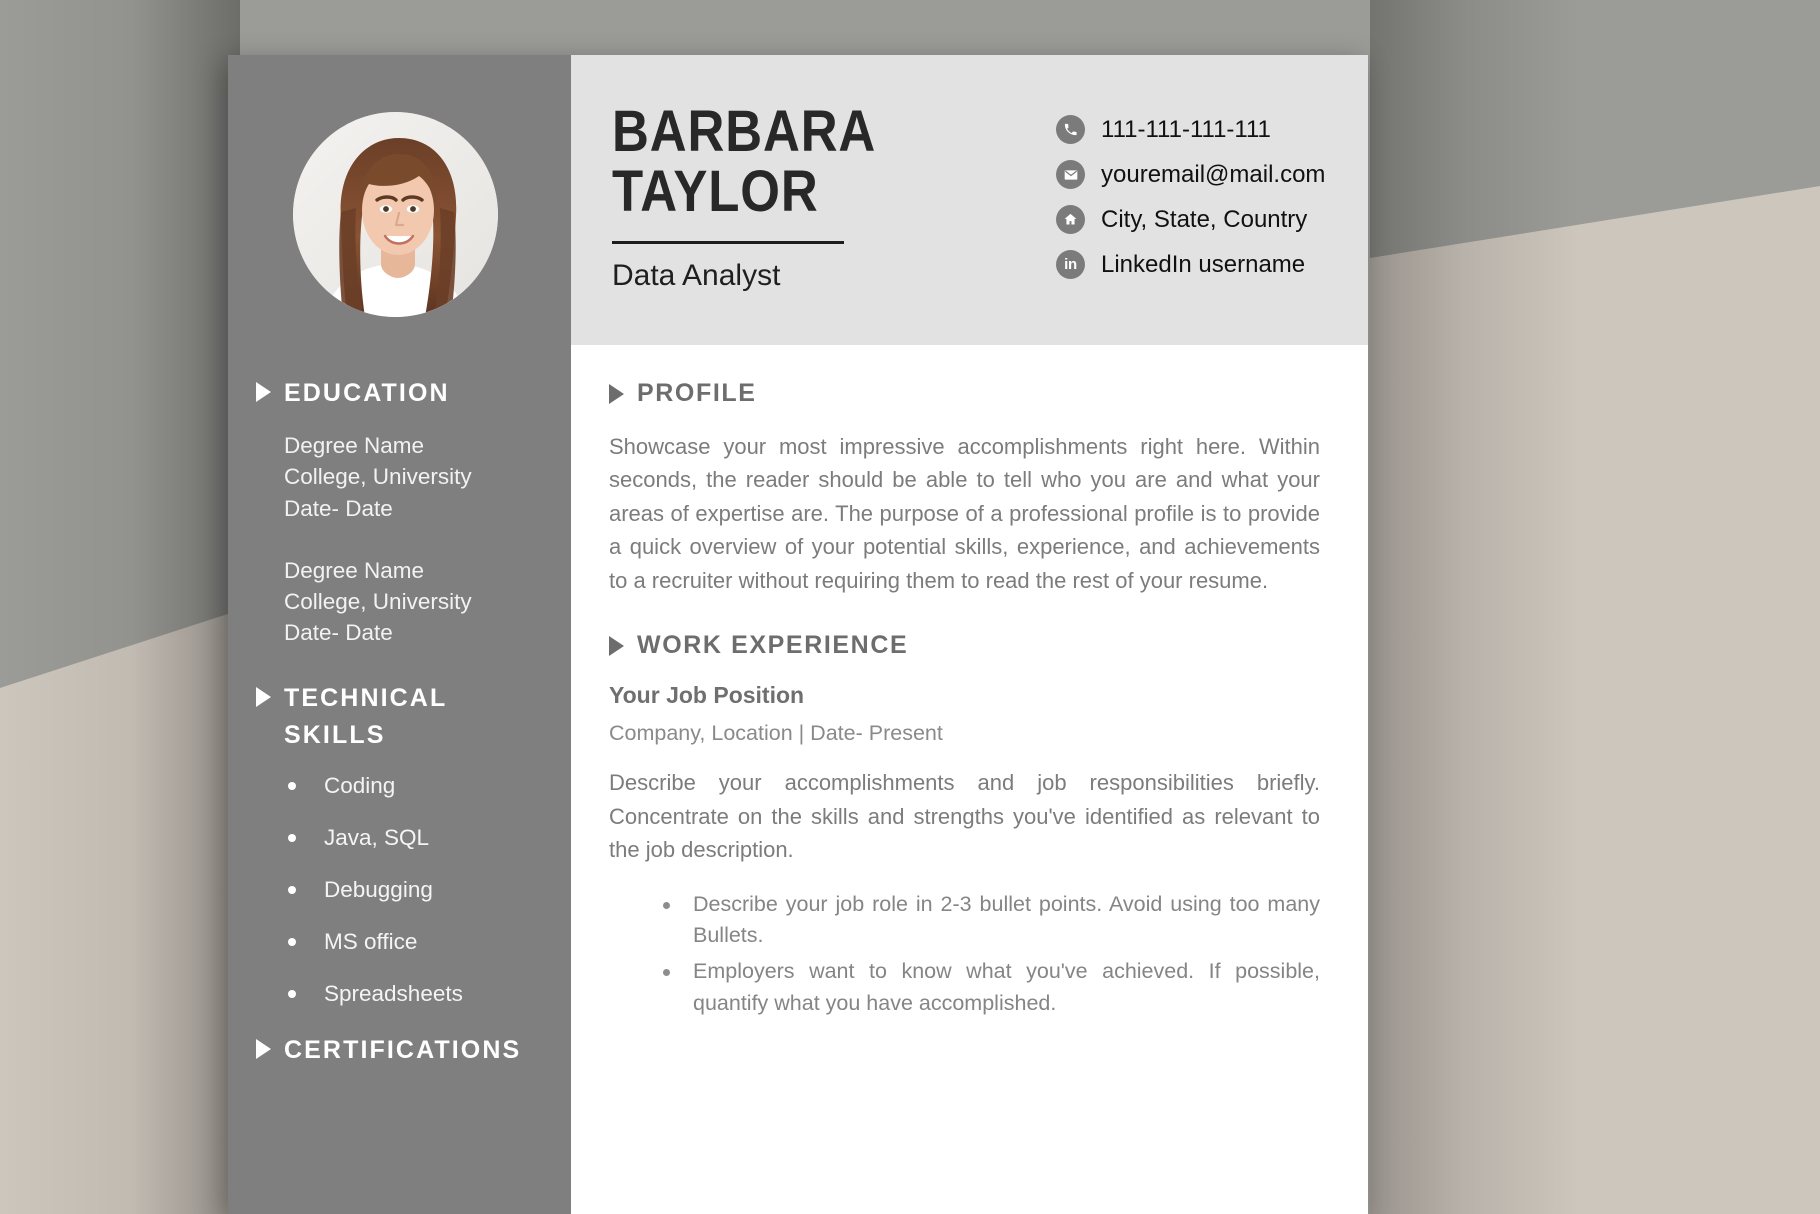 The image size is (1820, 1214). Describe the element at coordinates (367, 393) in the screenshot. I see `sidebar-heading-education-label: EDUCATION` at that location.